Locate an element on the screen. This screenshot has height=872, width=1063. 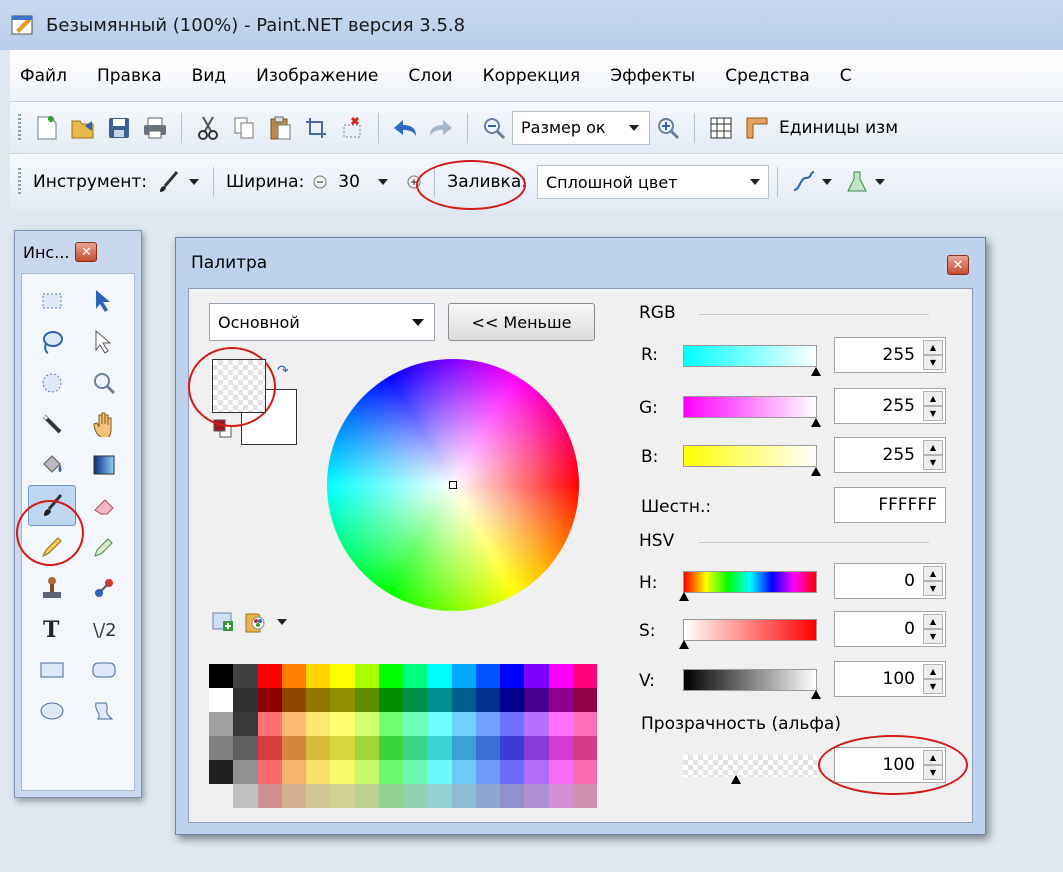
rectangle-shape-icon is located at coordinates (52, 669).